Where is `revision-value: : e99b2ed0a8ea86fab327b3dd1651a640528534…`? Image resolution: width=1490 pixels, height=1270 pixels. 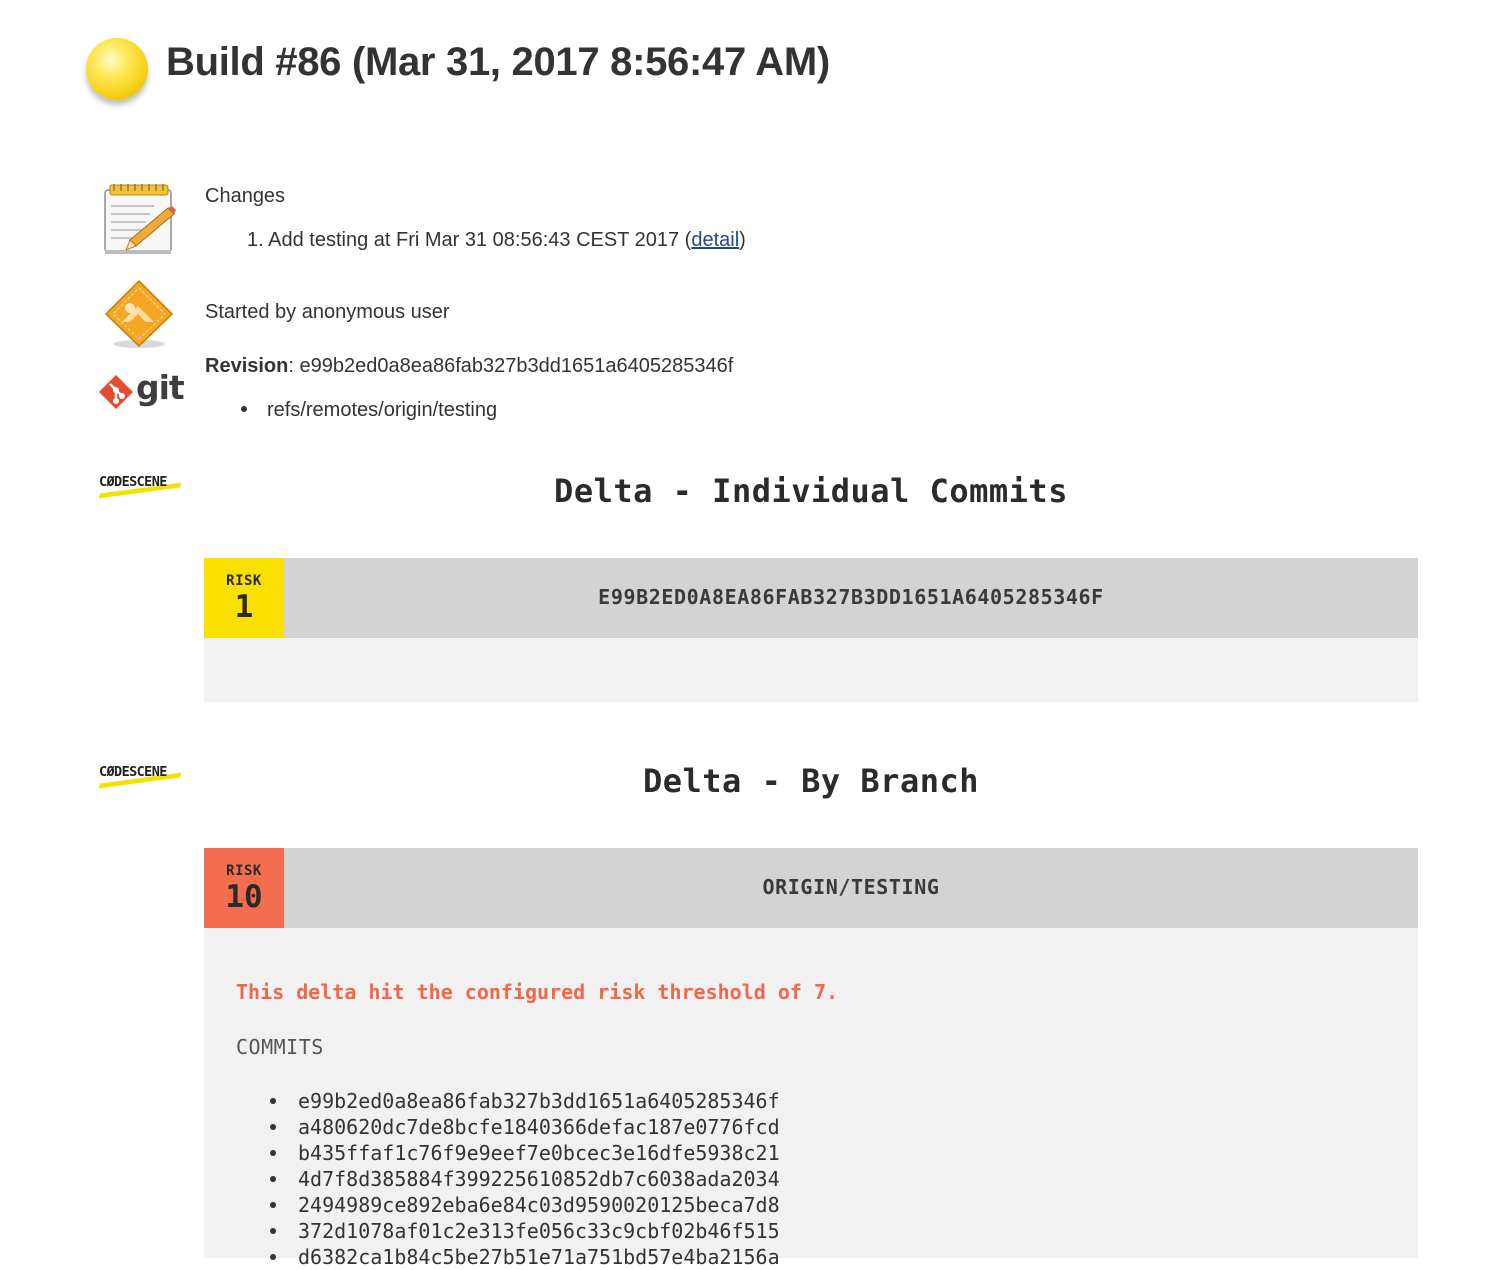
revision-value: : e99b2ed0a8ea86fab327b3dd1651a640528534… is located at coordinates (511, 366).